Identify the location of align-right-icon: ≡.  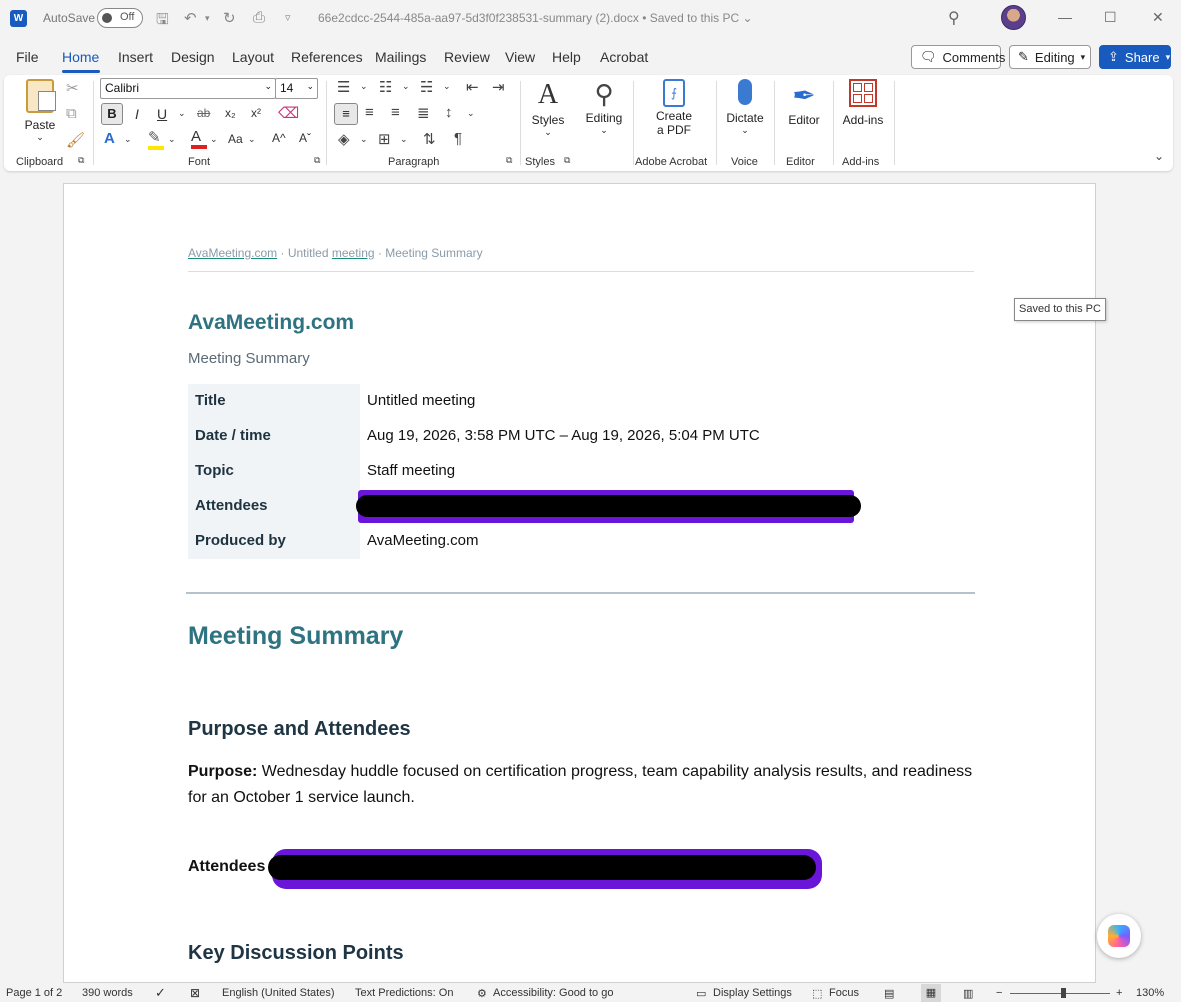
(395, 112).